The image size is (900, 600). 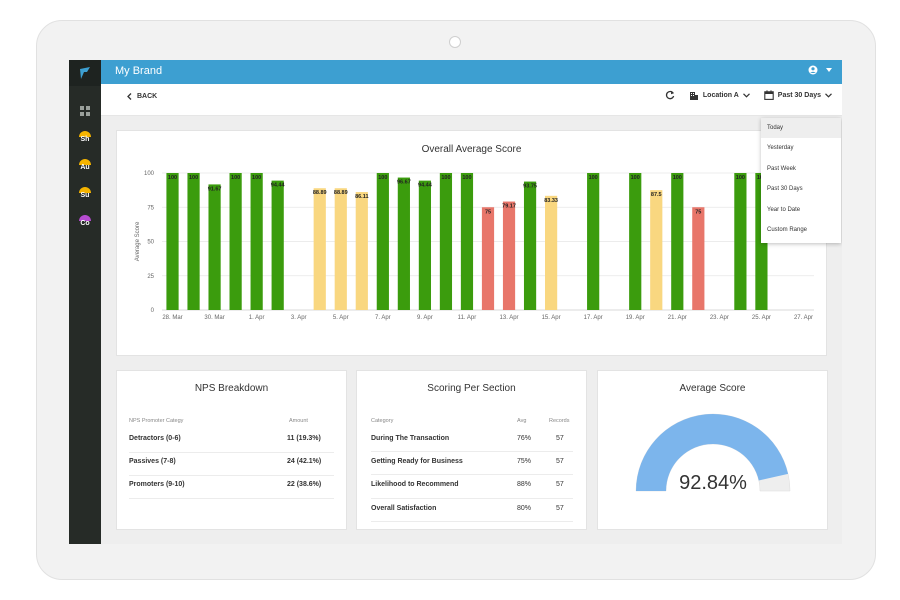 I want to click on x-tick-label: 27. Apr, so click(x=803, y=318).